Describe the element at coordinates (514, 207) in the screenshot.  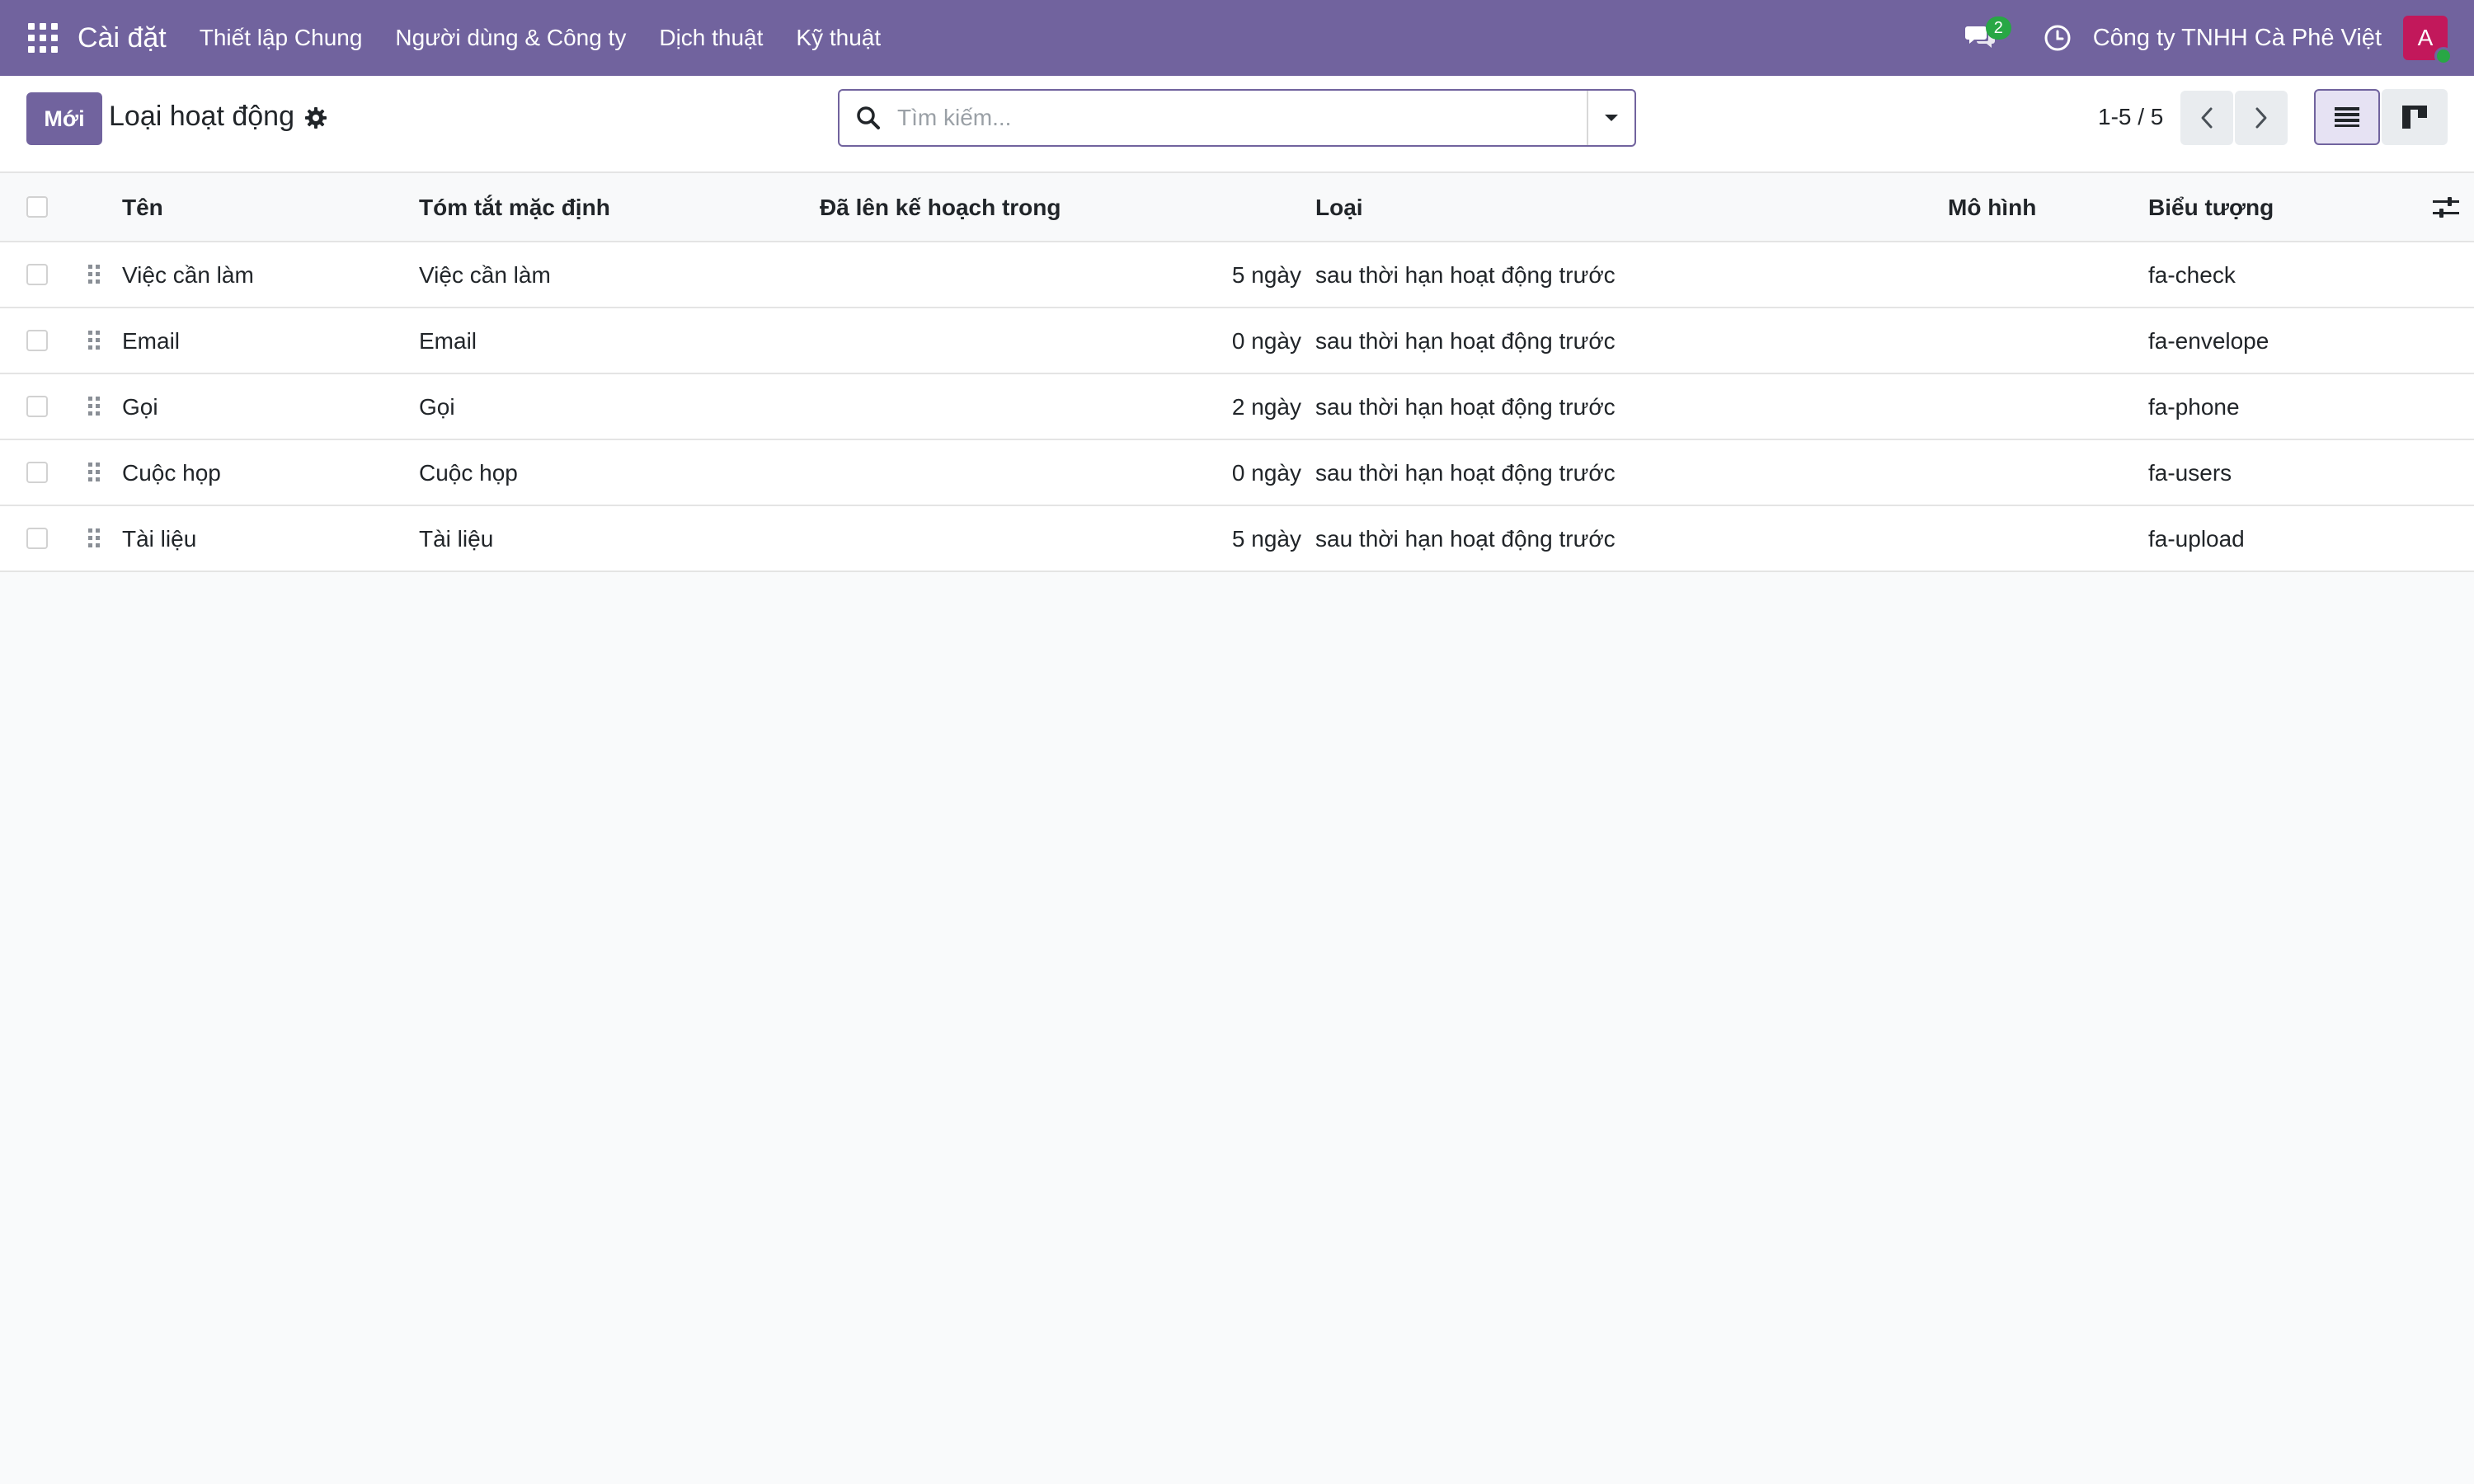
I see `column-header-summary: Tóm tắt mặc định` at that location.